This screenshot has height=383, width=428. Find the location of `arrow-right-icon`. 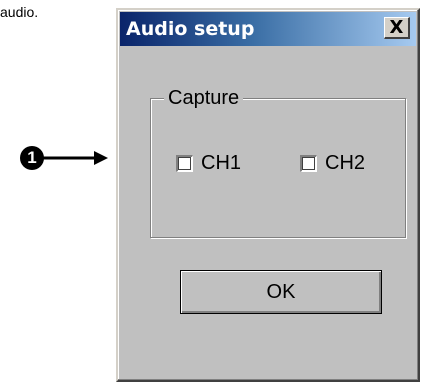

arrow-right-icon is located at coordinates (74, 158).